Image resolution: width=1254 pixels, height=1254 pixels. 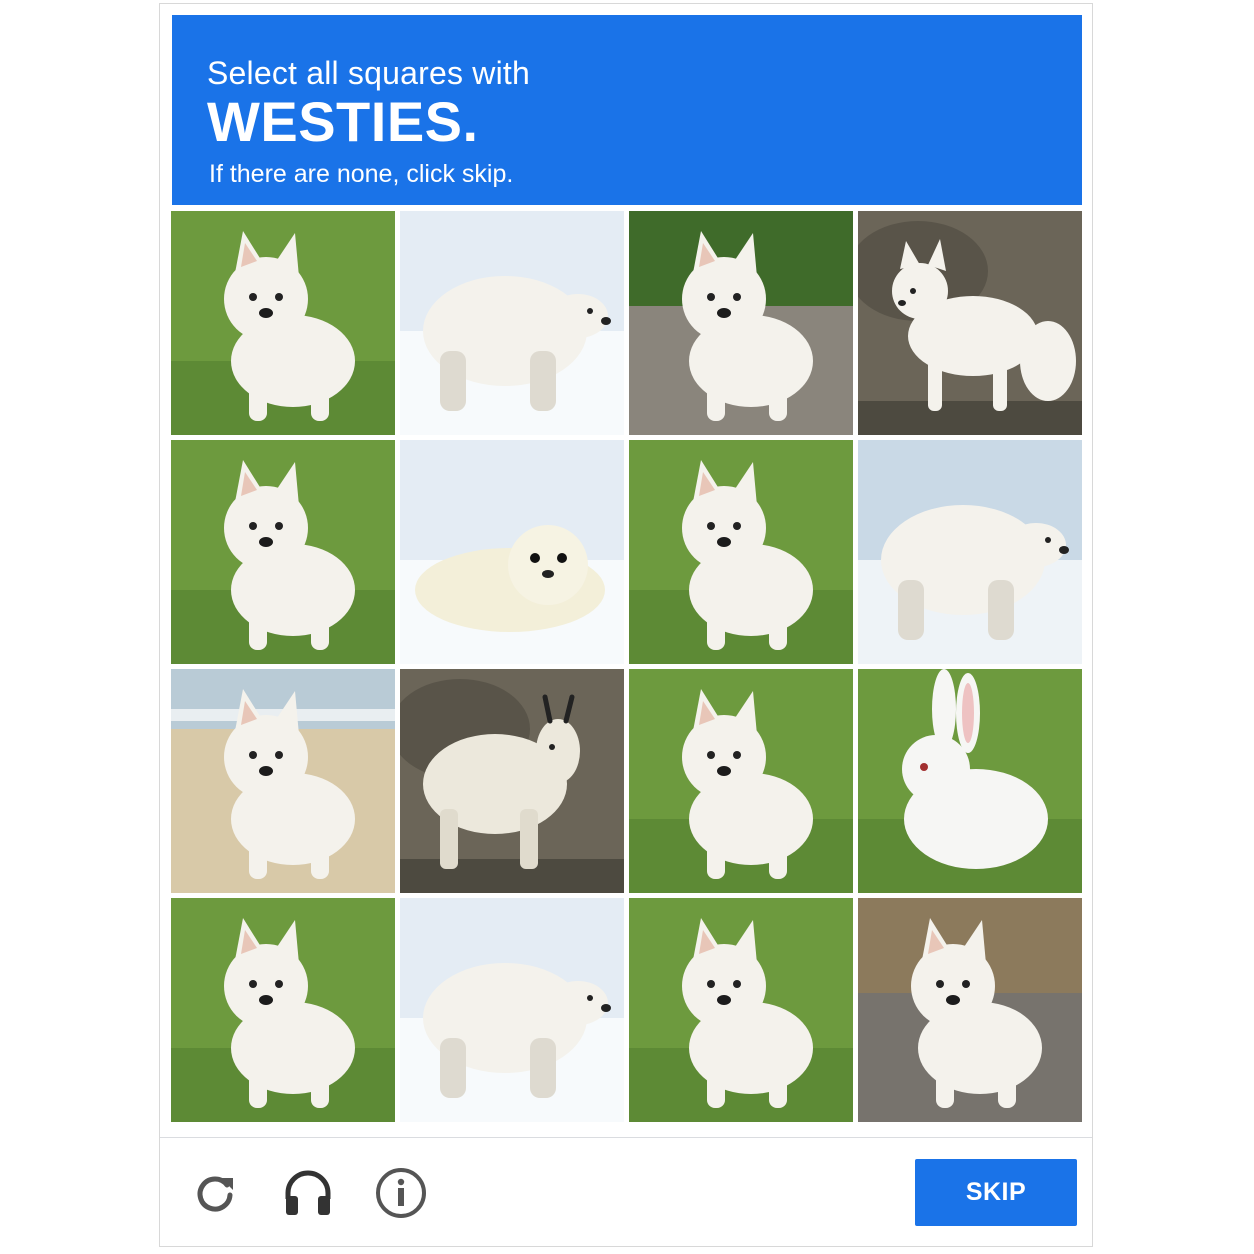 I want to click on reload-icon, so click(x=215, y=1193).